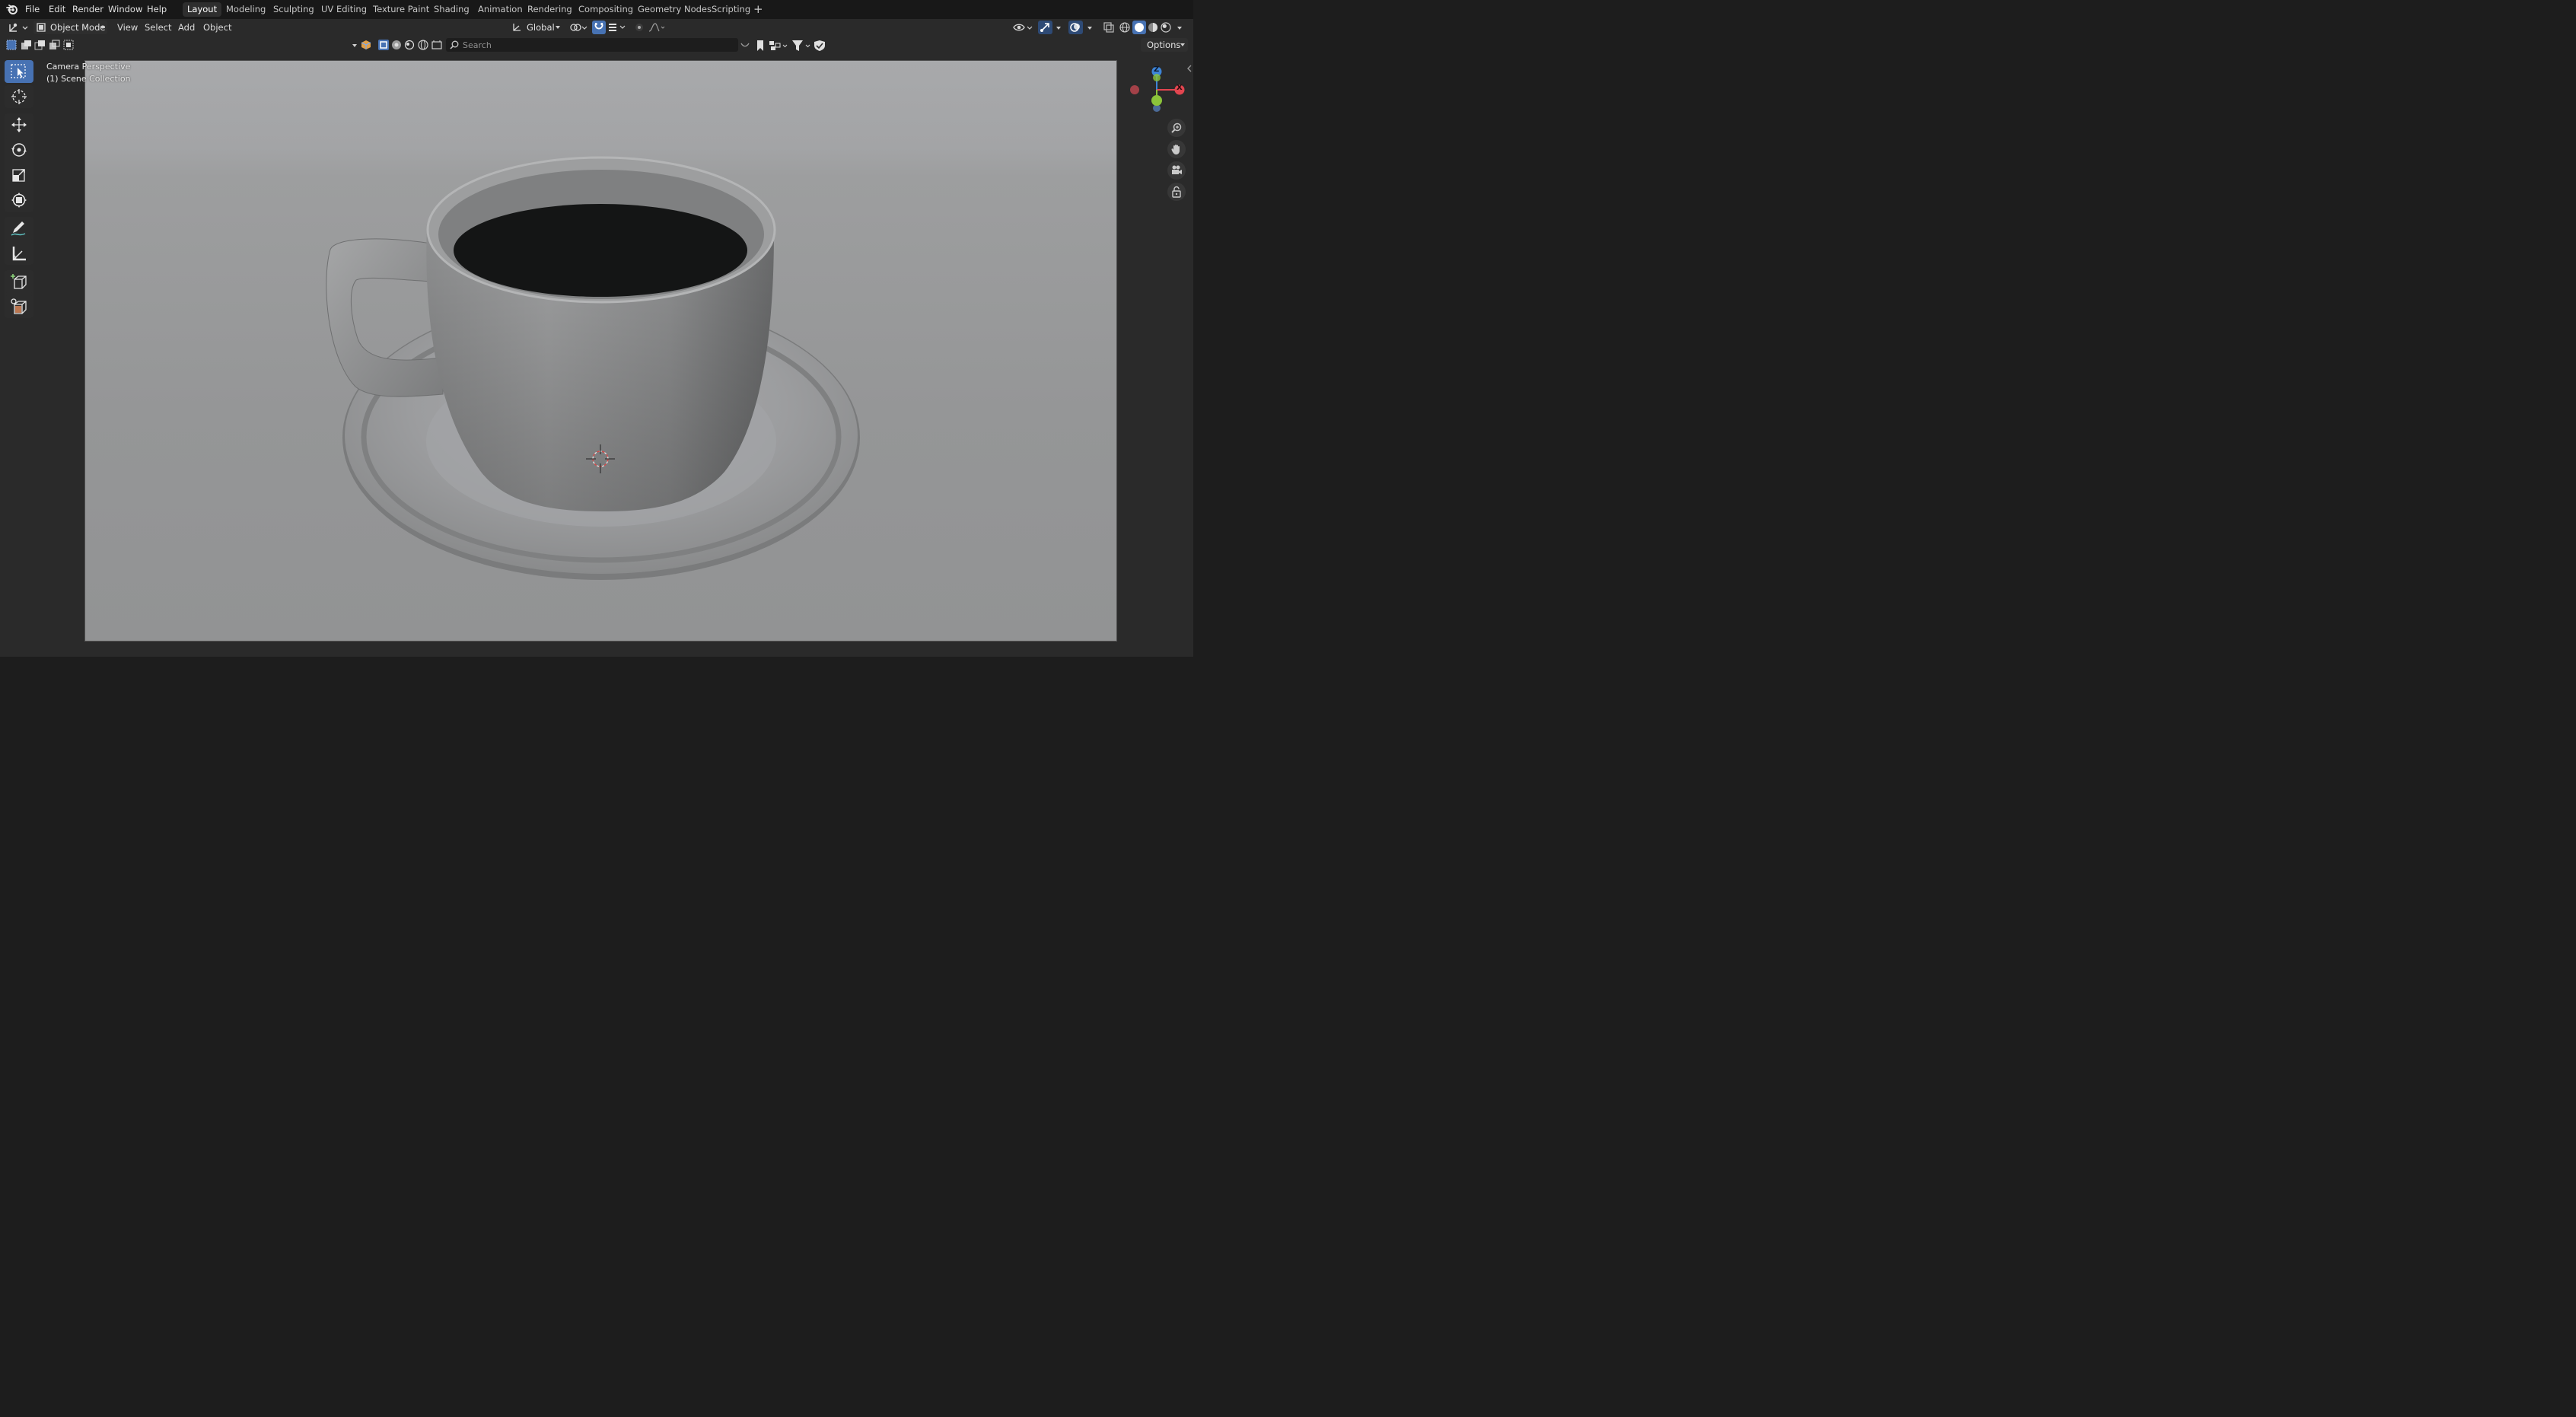 The height and width of the screenshot is (1417, 2576). I want to click on editor-type-icon, so click(18, 28).